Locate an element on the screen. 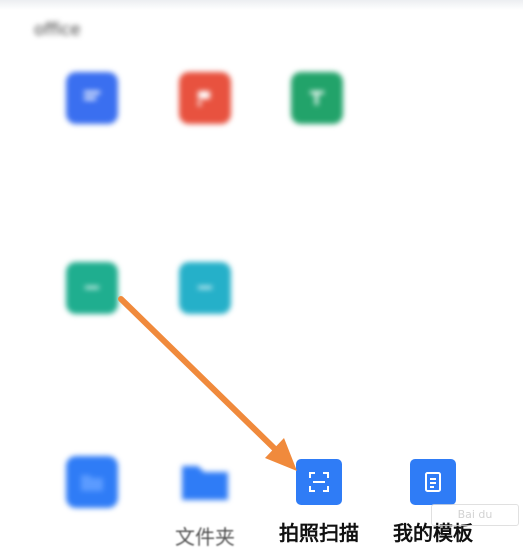 Image resolution: width=523 pixels, height=553 pixels. annotation-arrow is located at coordinates (207, 383).